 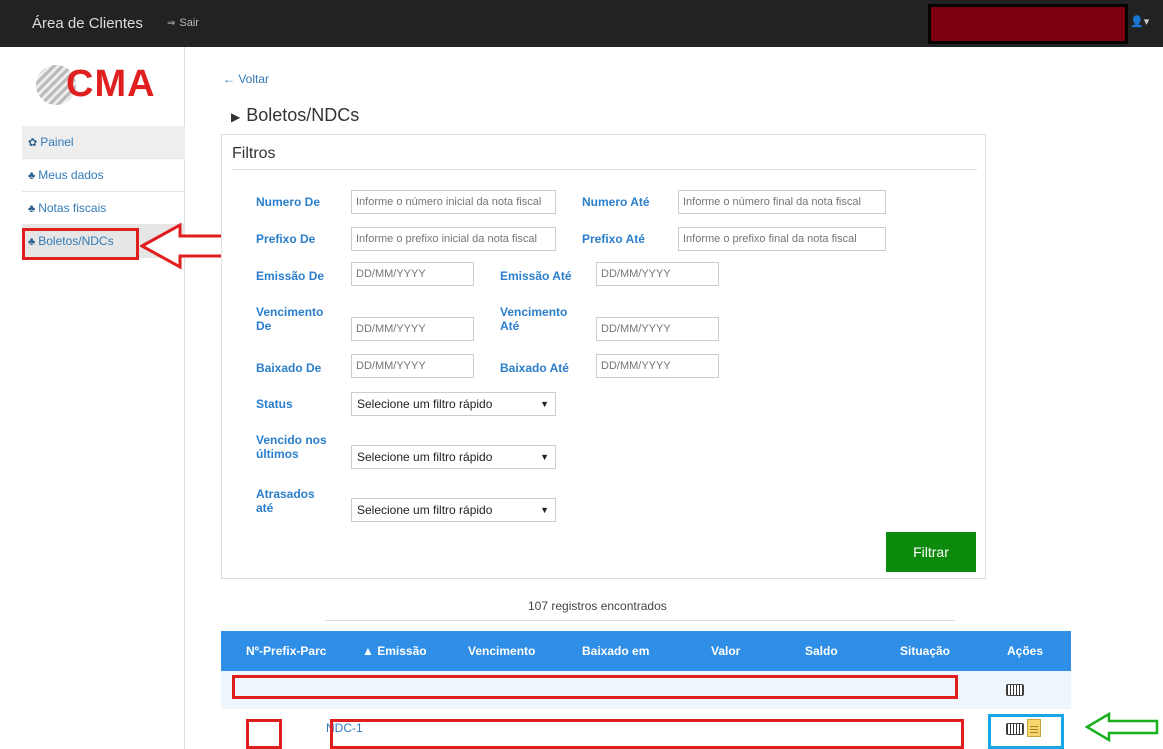 I want to click on user-menu: 👤▾, so click(x=1139, y=21).